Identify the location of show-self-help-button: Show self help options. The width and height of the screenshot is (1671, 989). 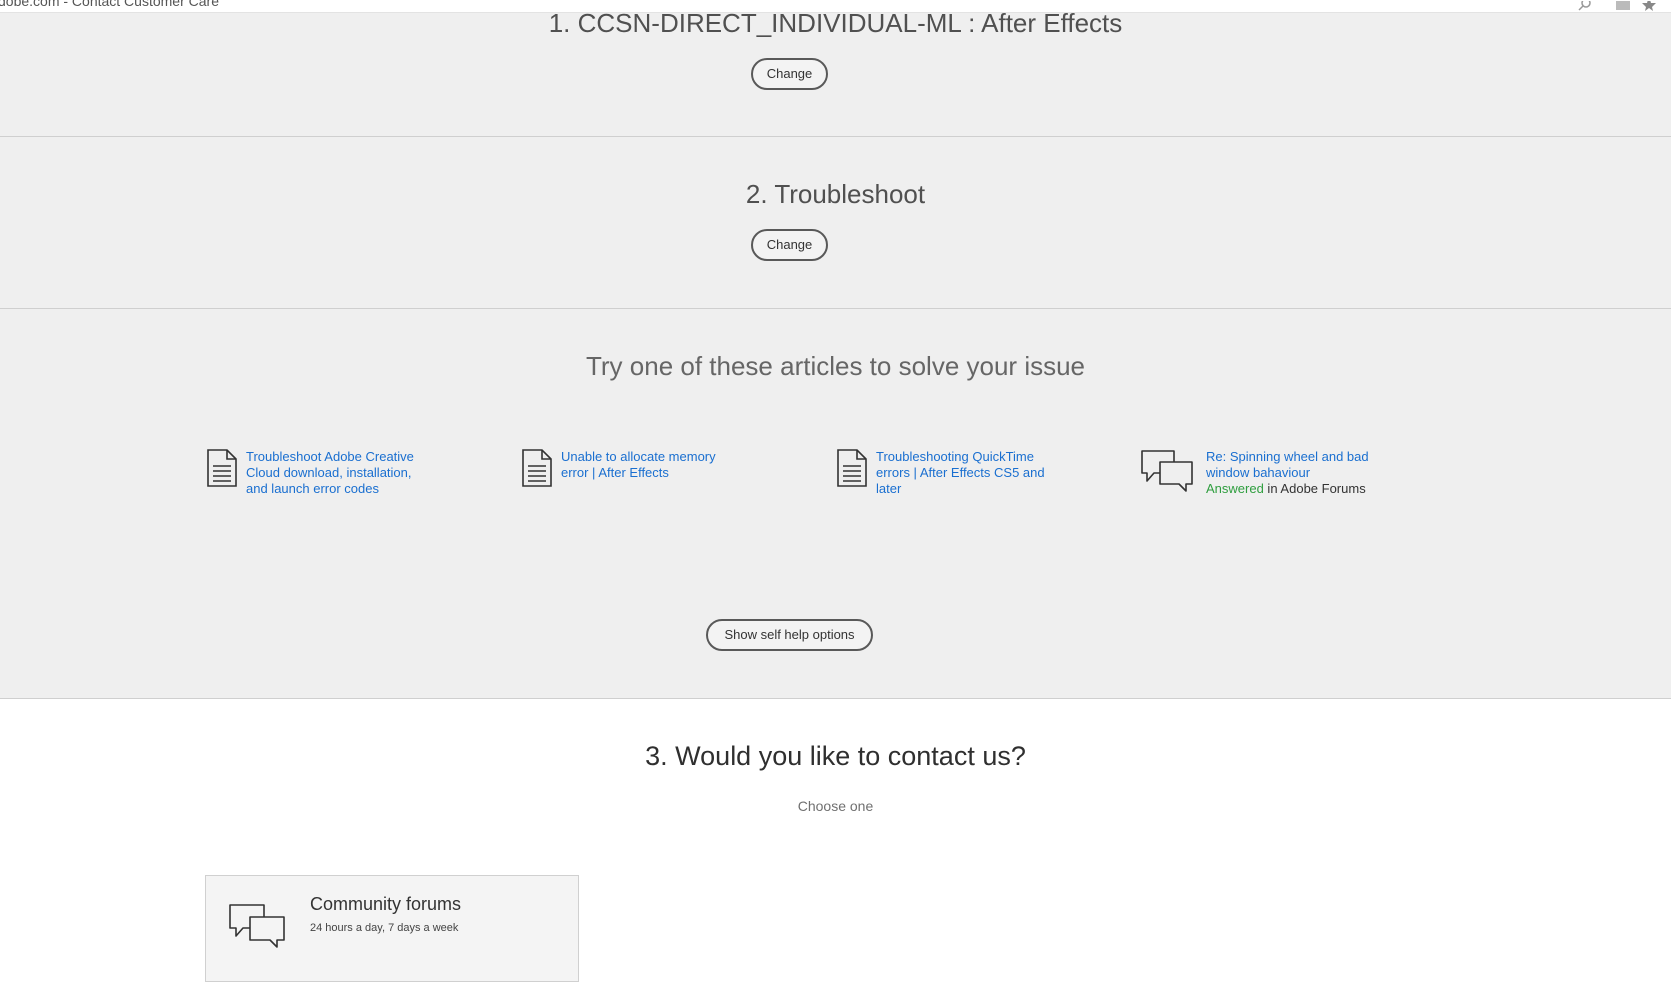
(789, 635).